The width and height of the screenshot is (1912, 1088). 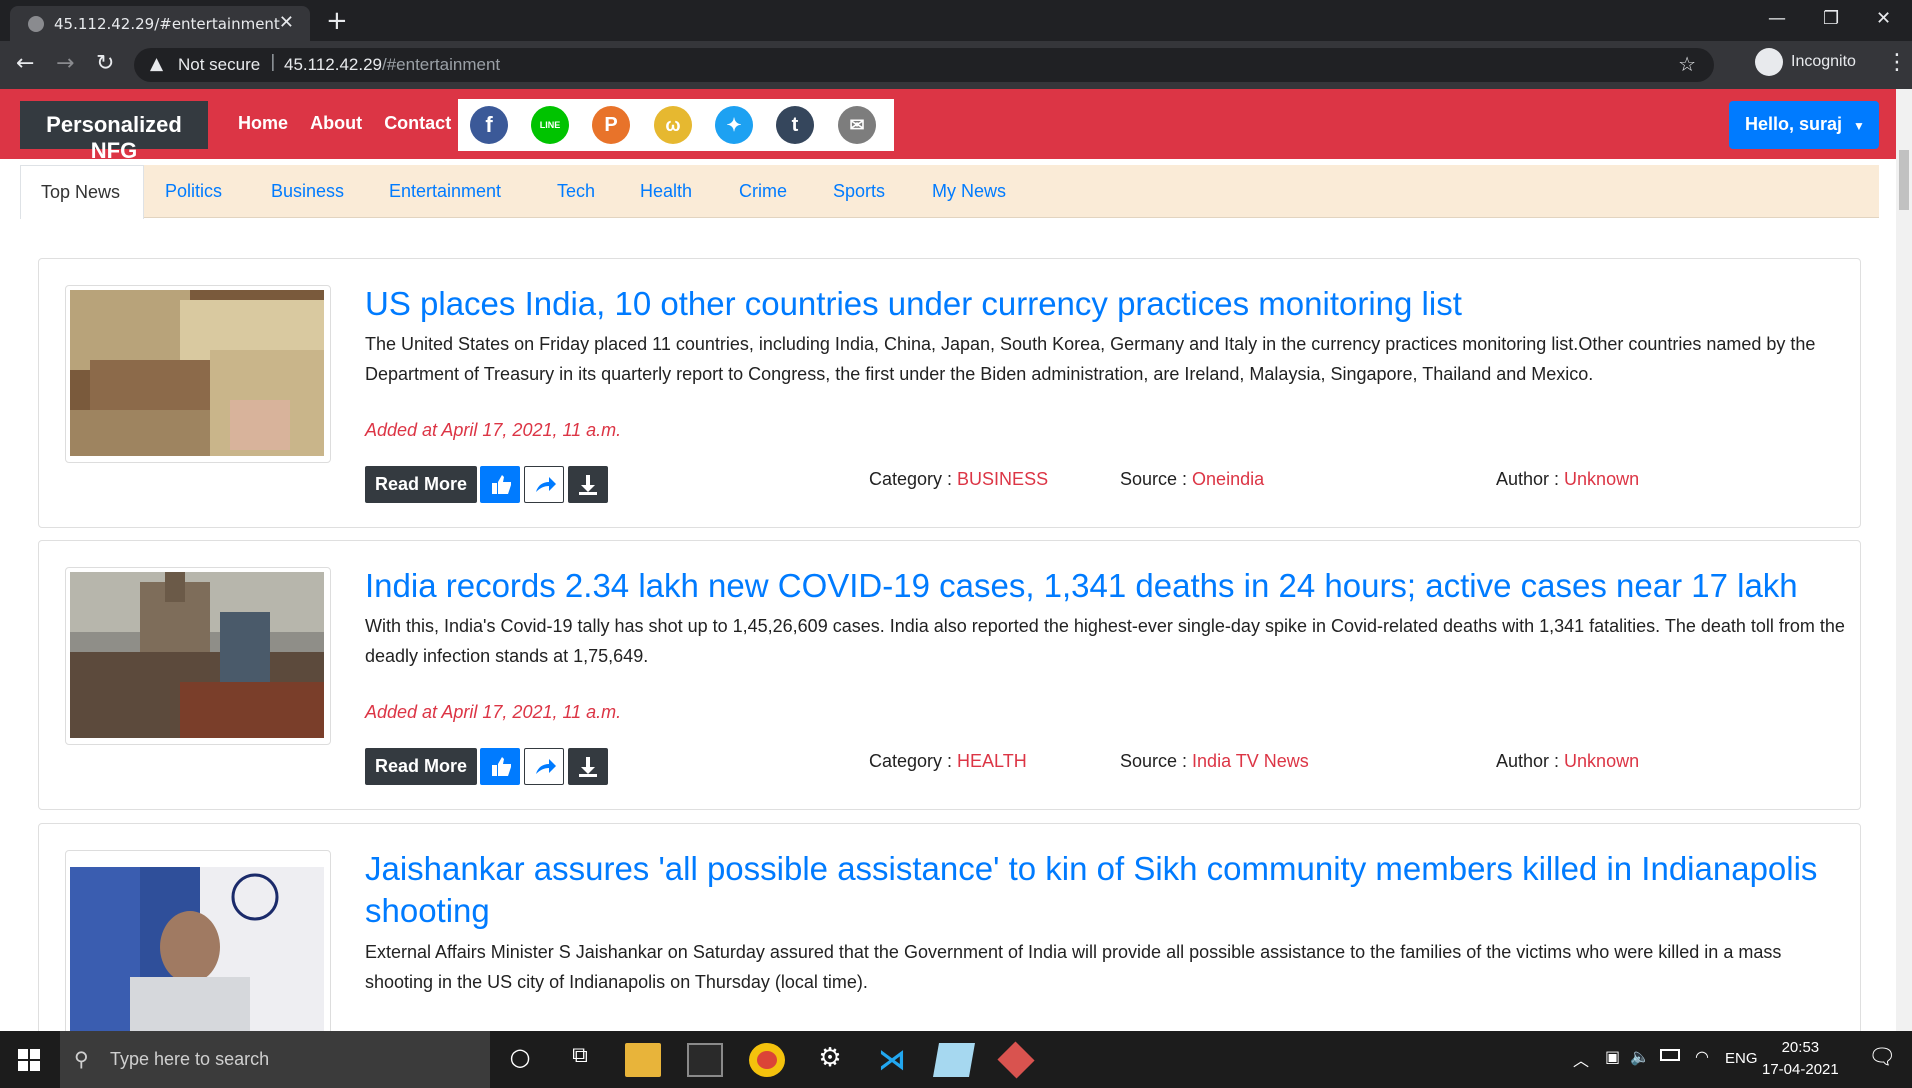 What do you see at coordinates (1612, 1056) in the screenshot?
I see `tray-app-icon: ▣` at bounding box center [1612, 1056].